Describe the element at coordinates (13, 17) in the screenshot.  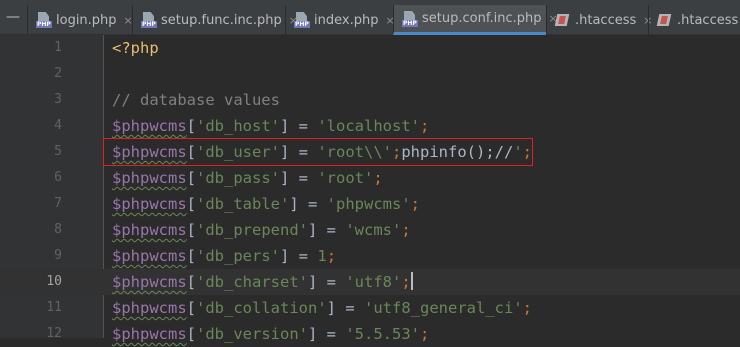
I see `menu-icon: —` at that location.